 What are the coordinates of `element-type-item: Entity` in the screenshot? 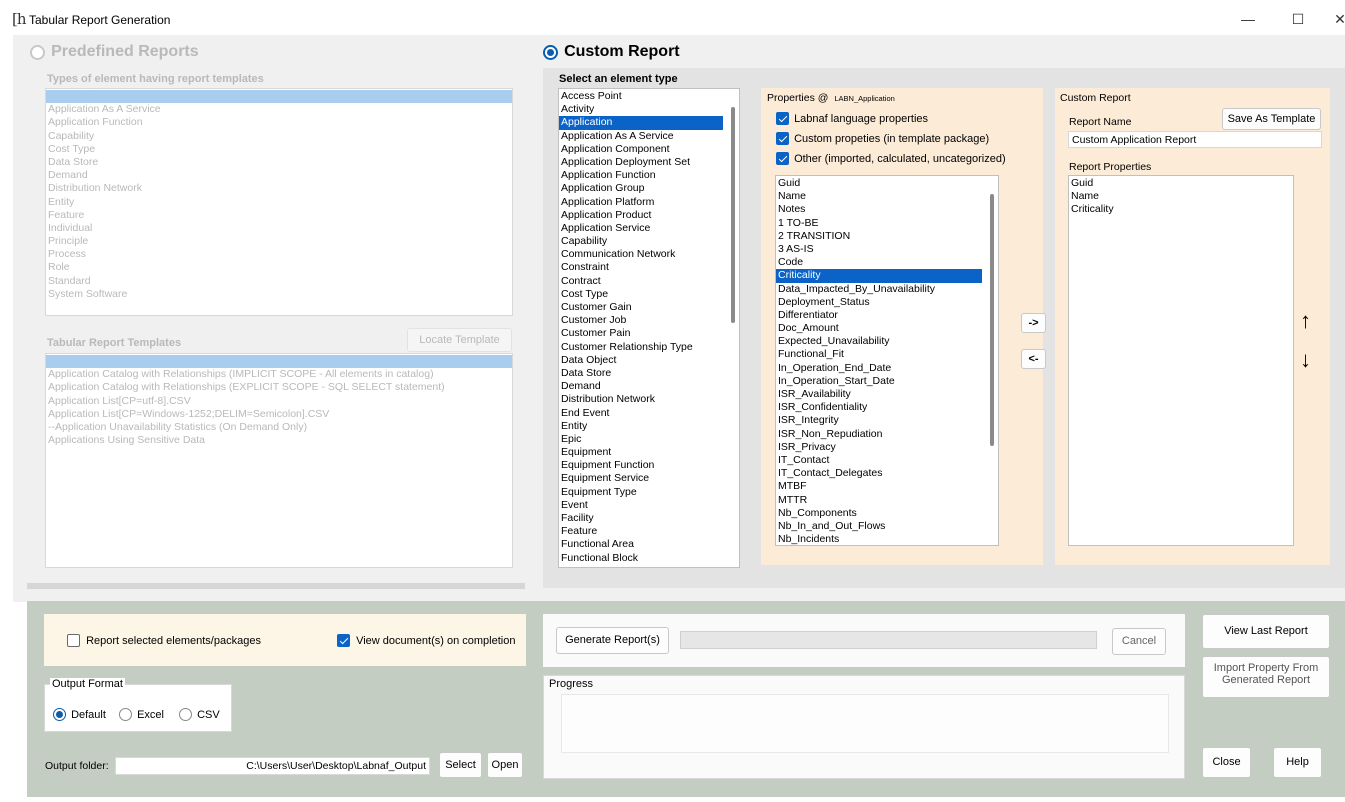 It's located at (641, 426).